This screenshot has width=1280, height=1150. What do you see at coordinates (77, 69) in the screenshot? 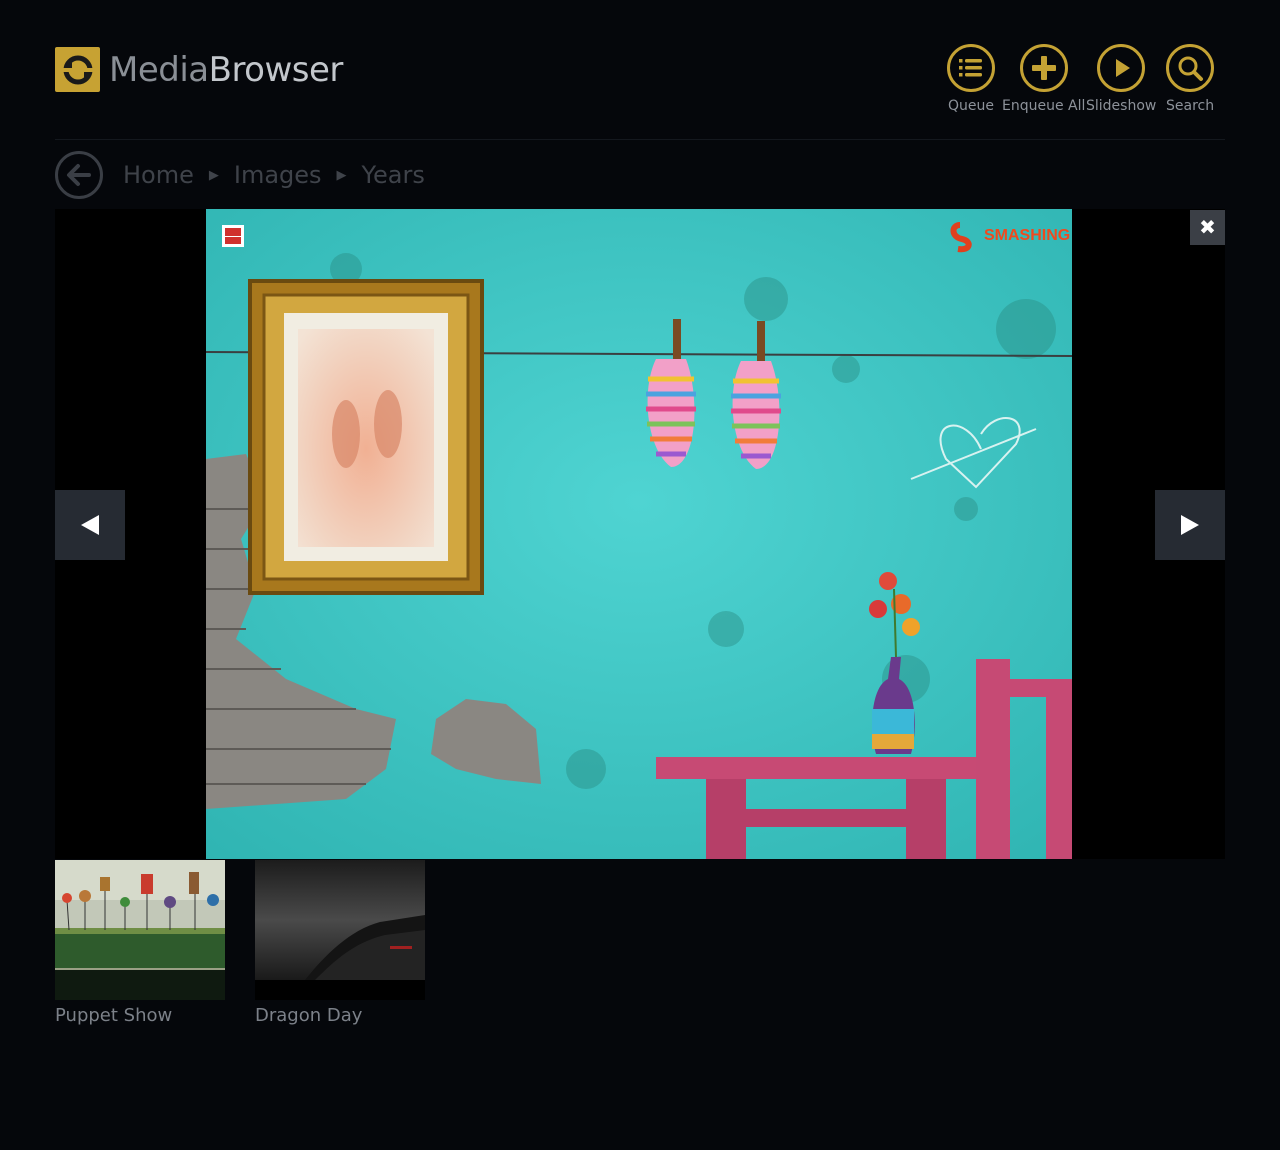
I see `sync-logo-icon` at bounding box center [77, 69].